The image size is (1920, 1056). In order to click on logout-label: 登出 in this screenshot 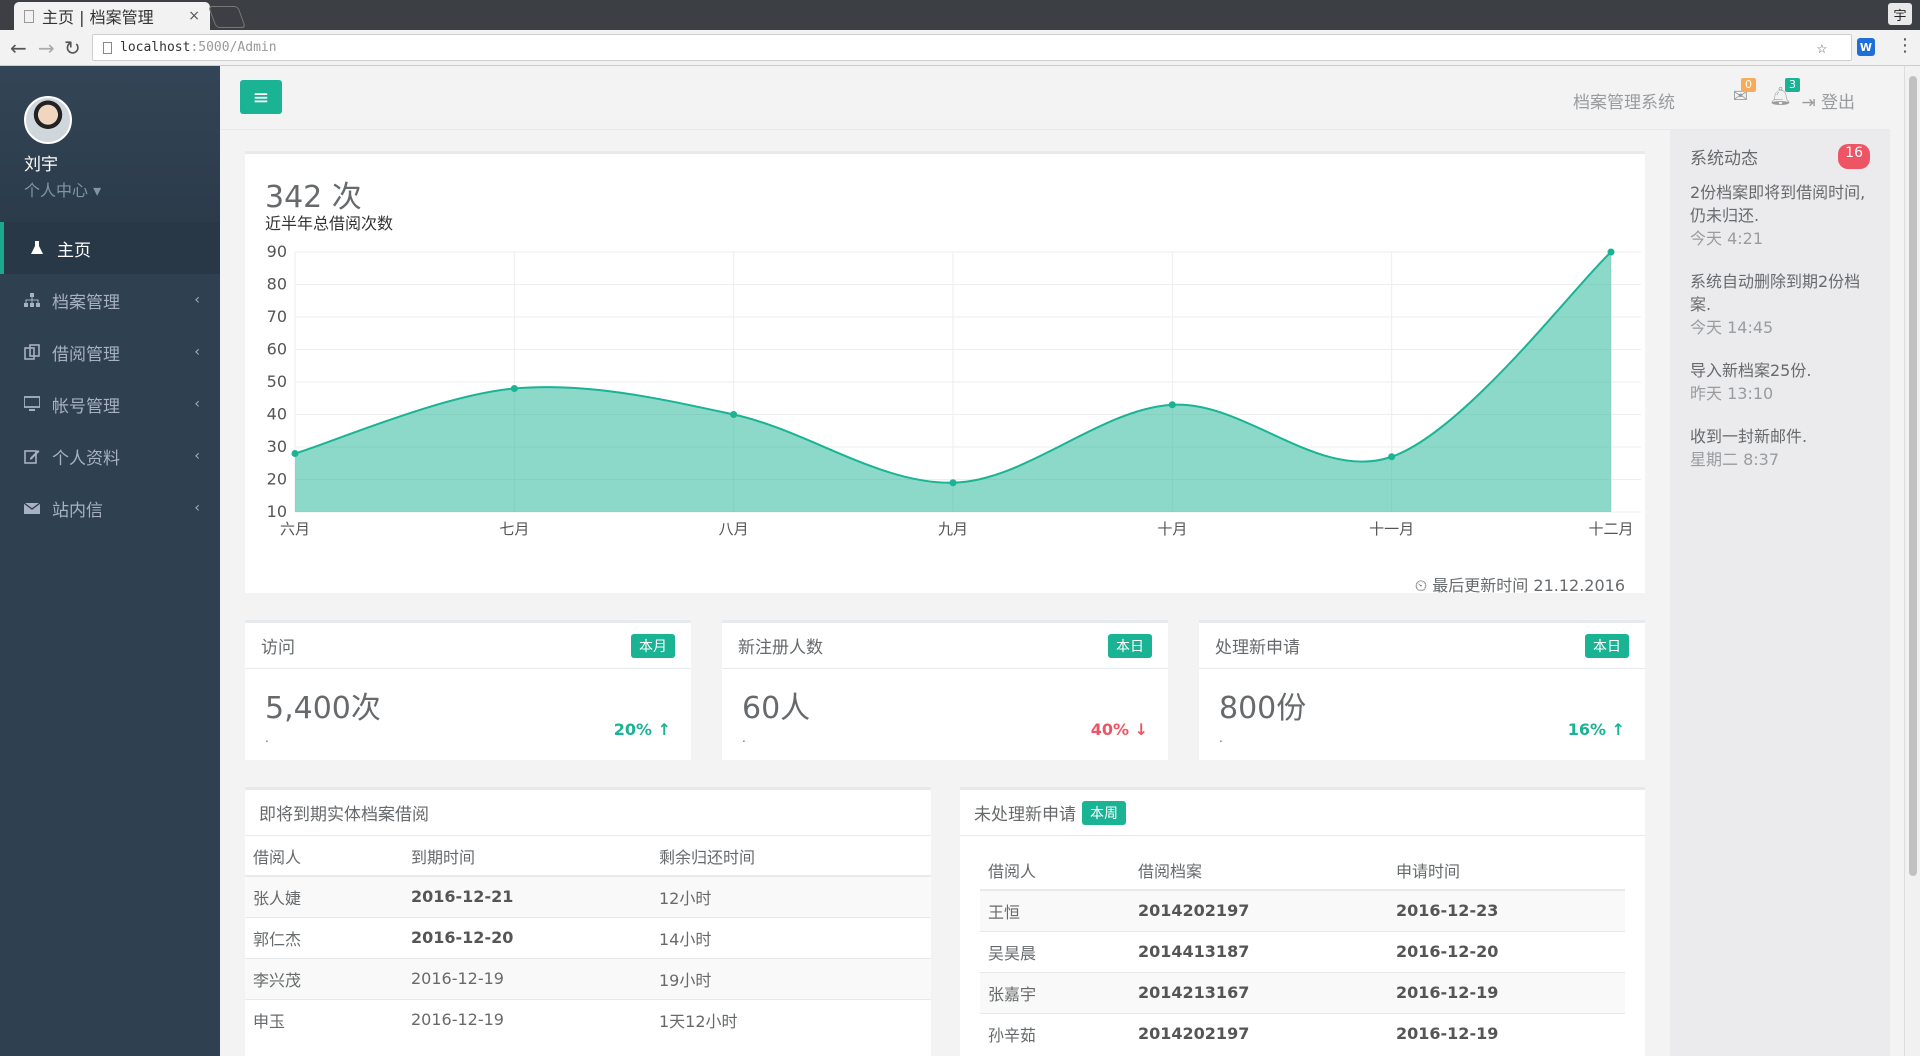, I will do `click(1838, 103)`.